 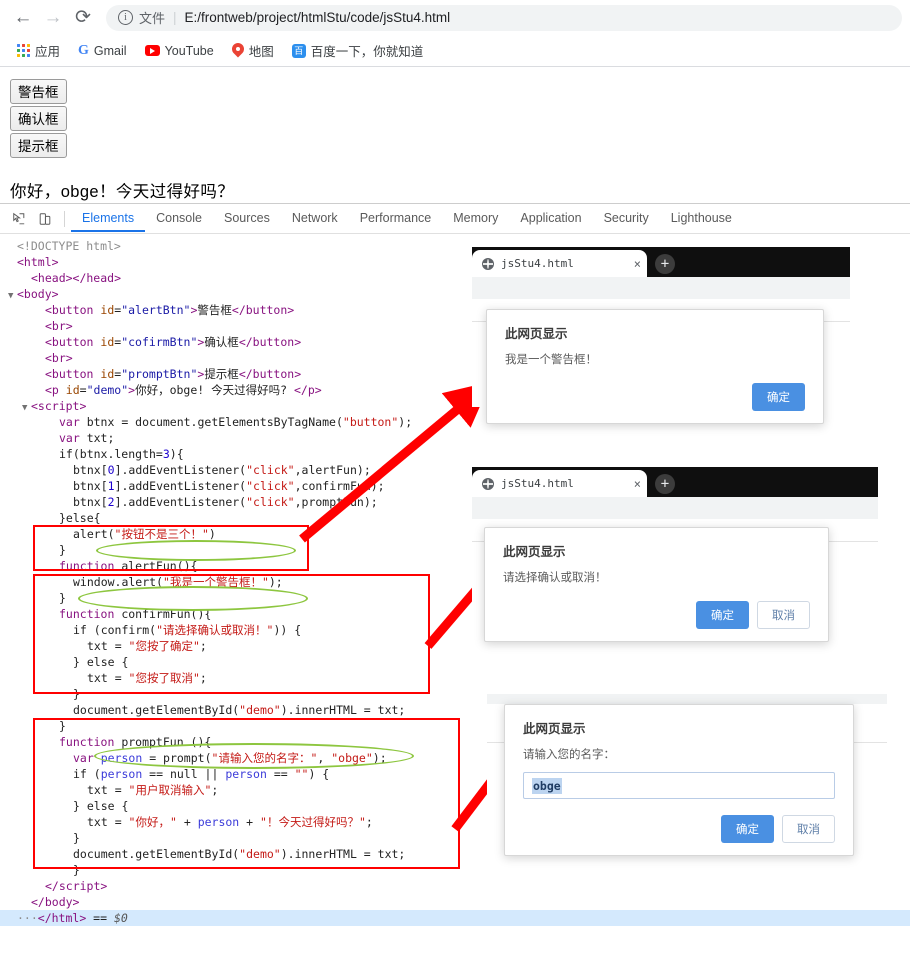 What do you see at coordinates (83, 50) in the screenshot?
I see `gmail-icon: G` at bounding box center [83, 50].